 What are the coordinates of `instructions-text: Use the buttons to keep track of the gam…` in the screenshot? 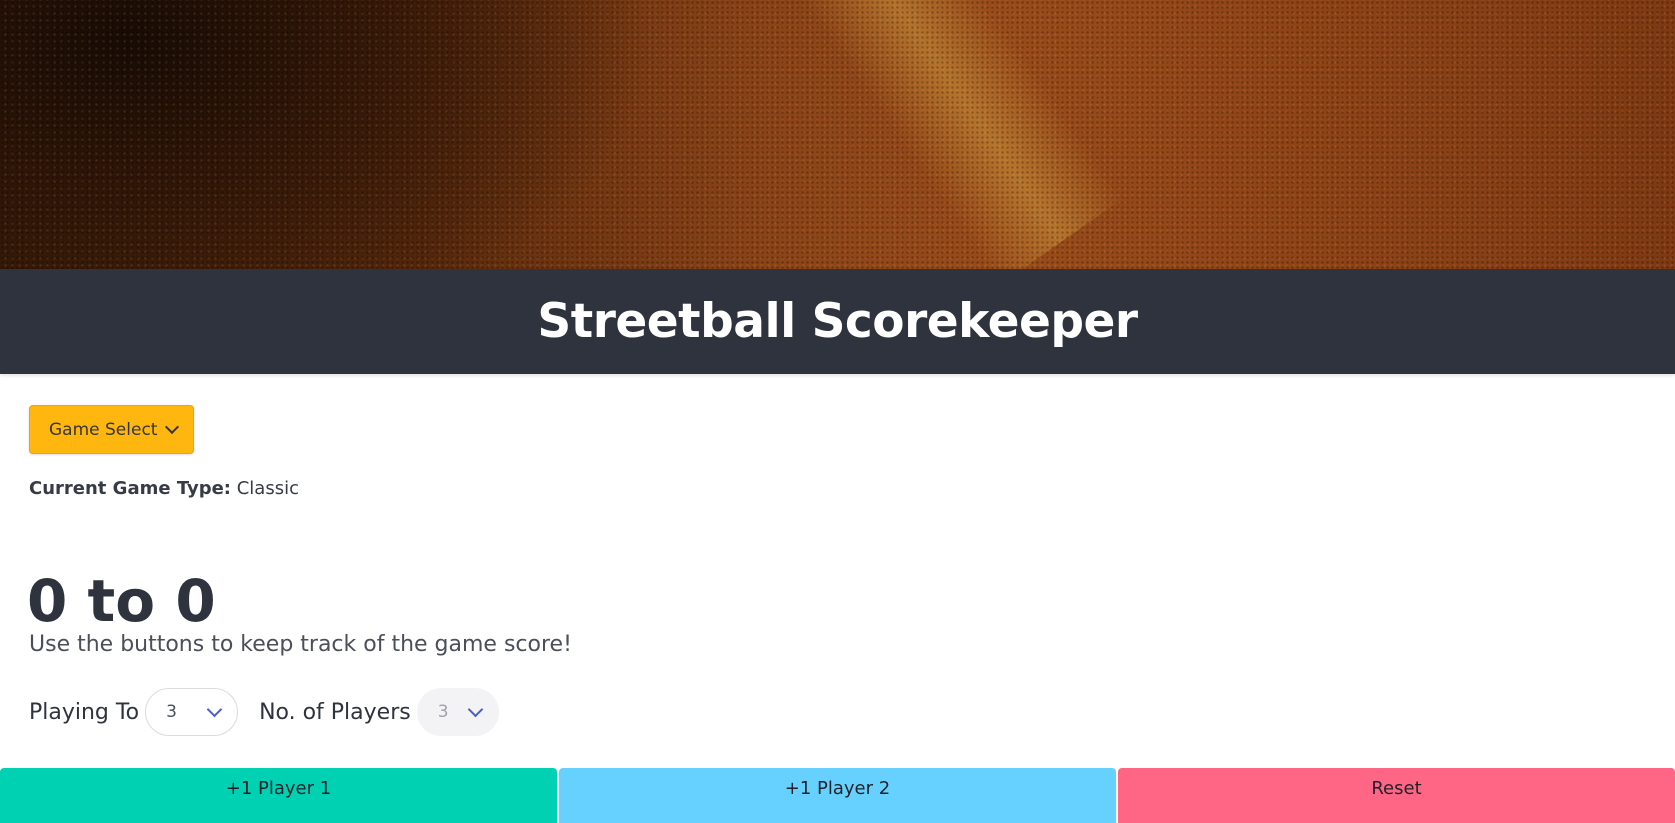 It's located at (300, 644).